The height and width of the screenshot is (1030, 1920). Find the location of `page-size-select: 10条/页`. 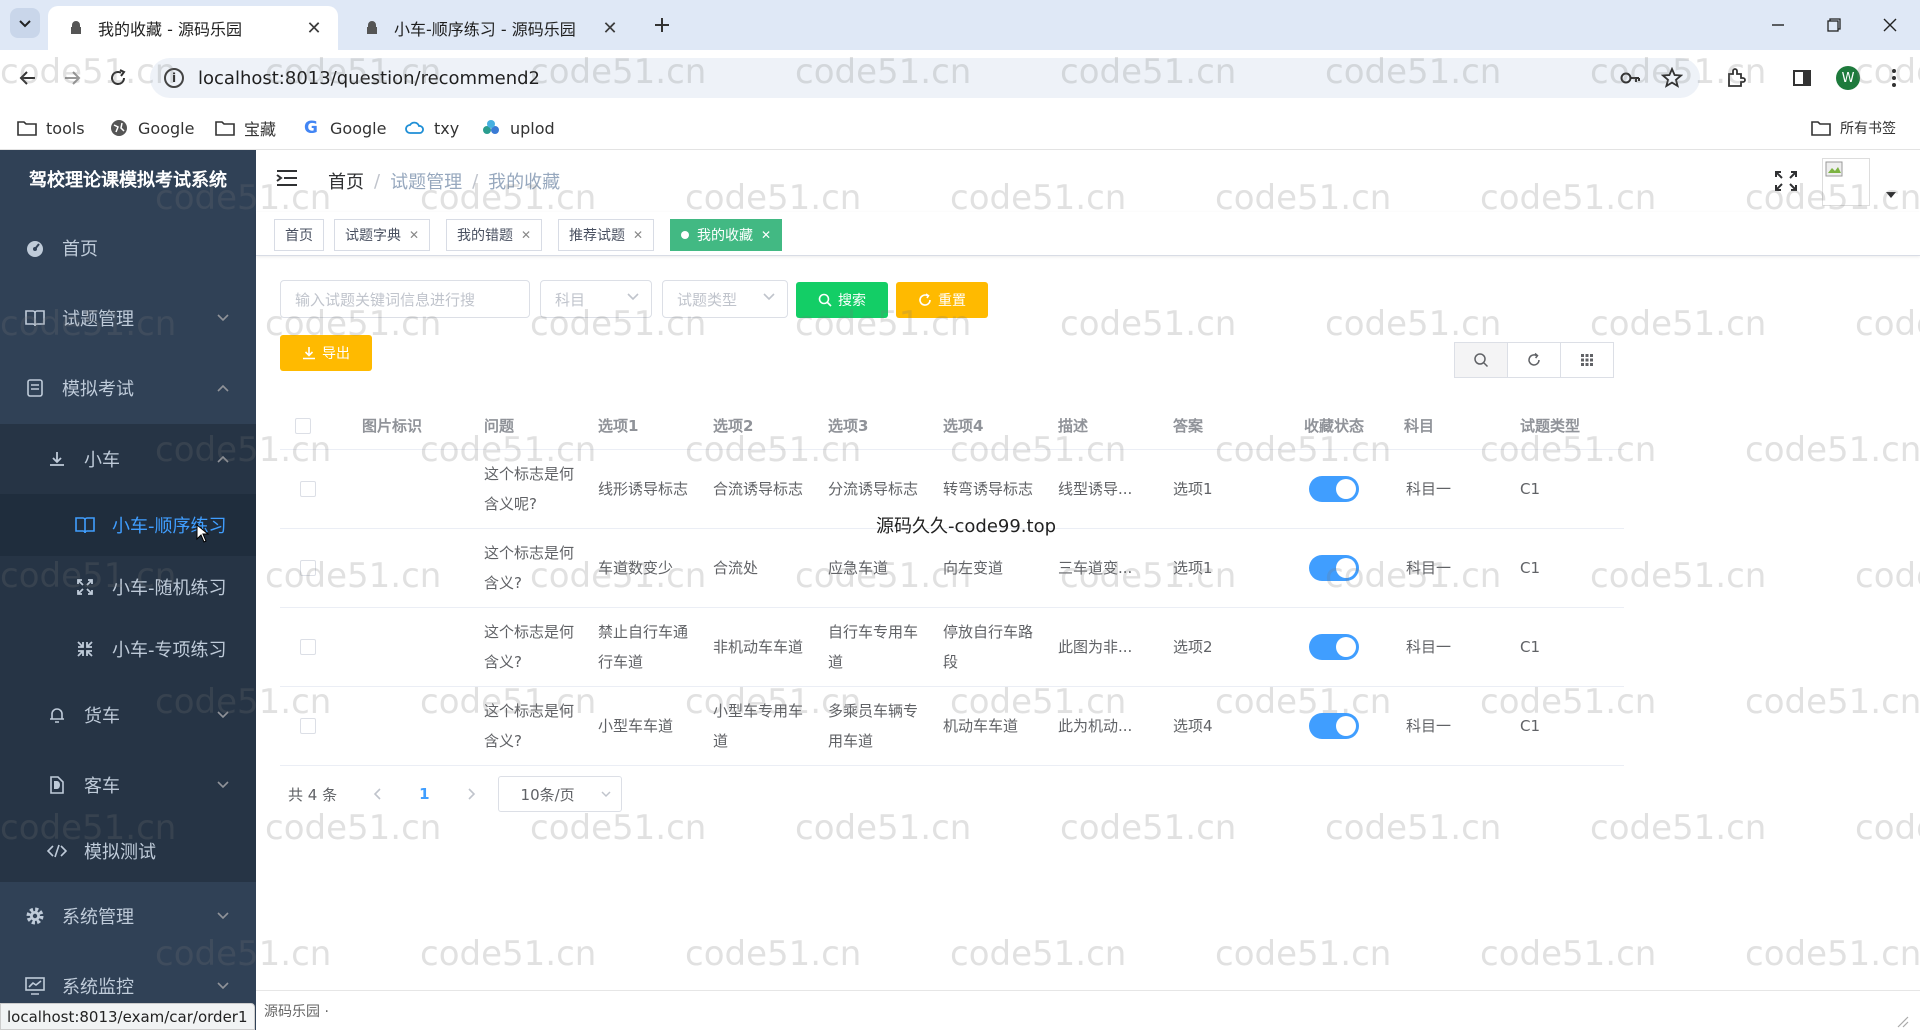

page-size-select: 10条/页 is located at coordinates (559, 794).